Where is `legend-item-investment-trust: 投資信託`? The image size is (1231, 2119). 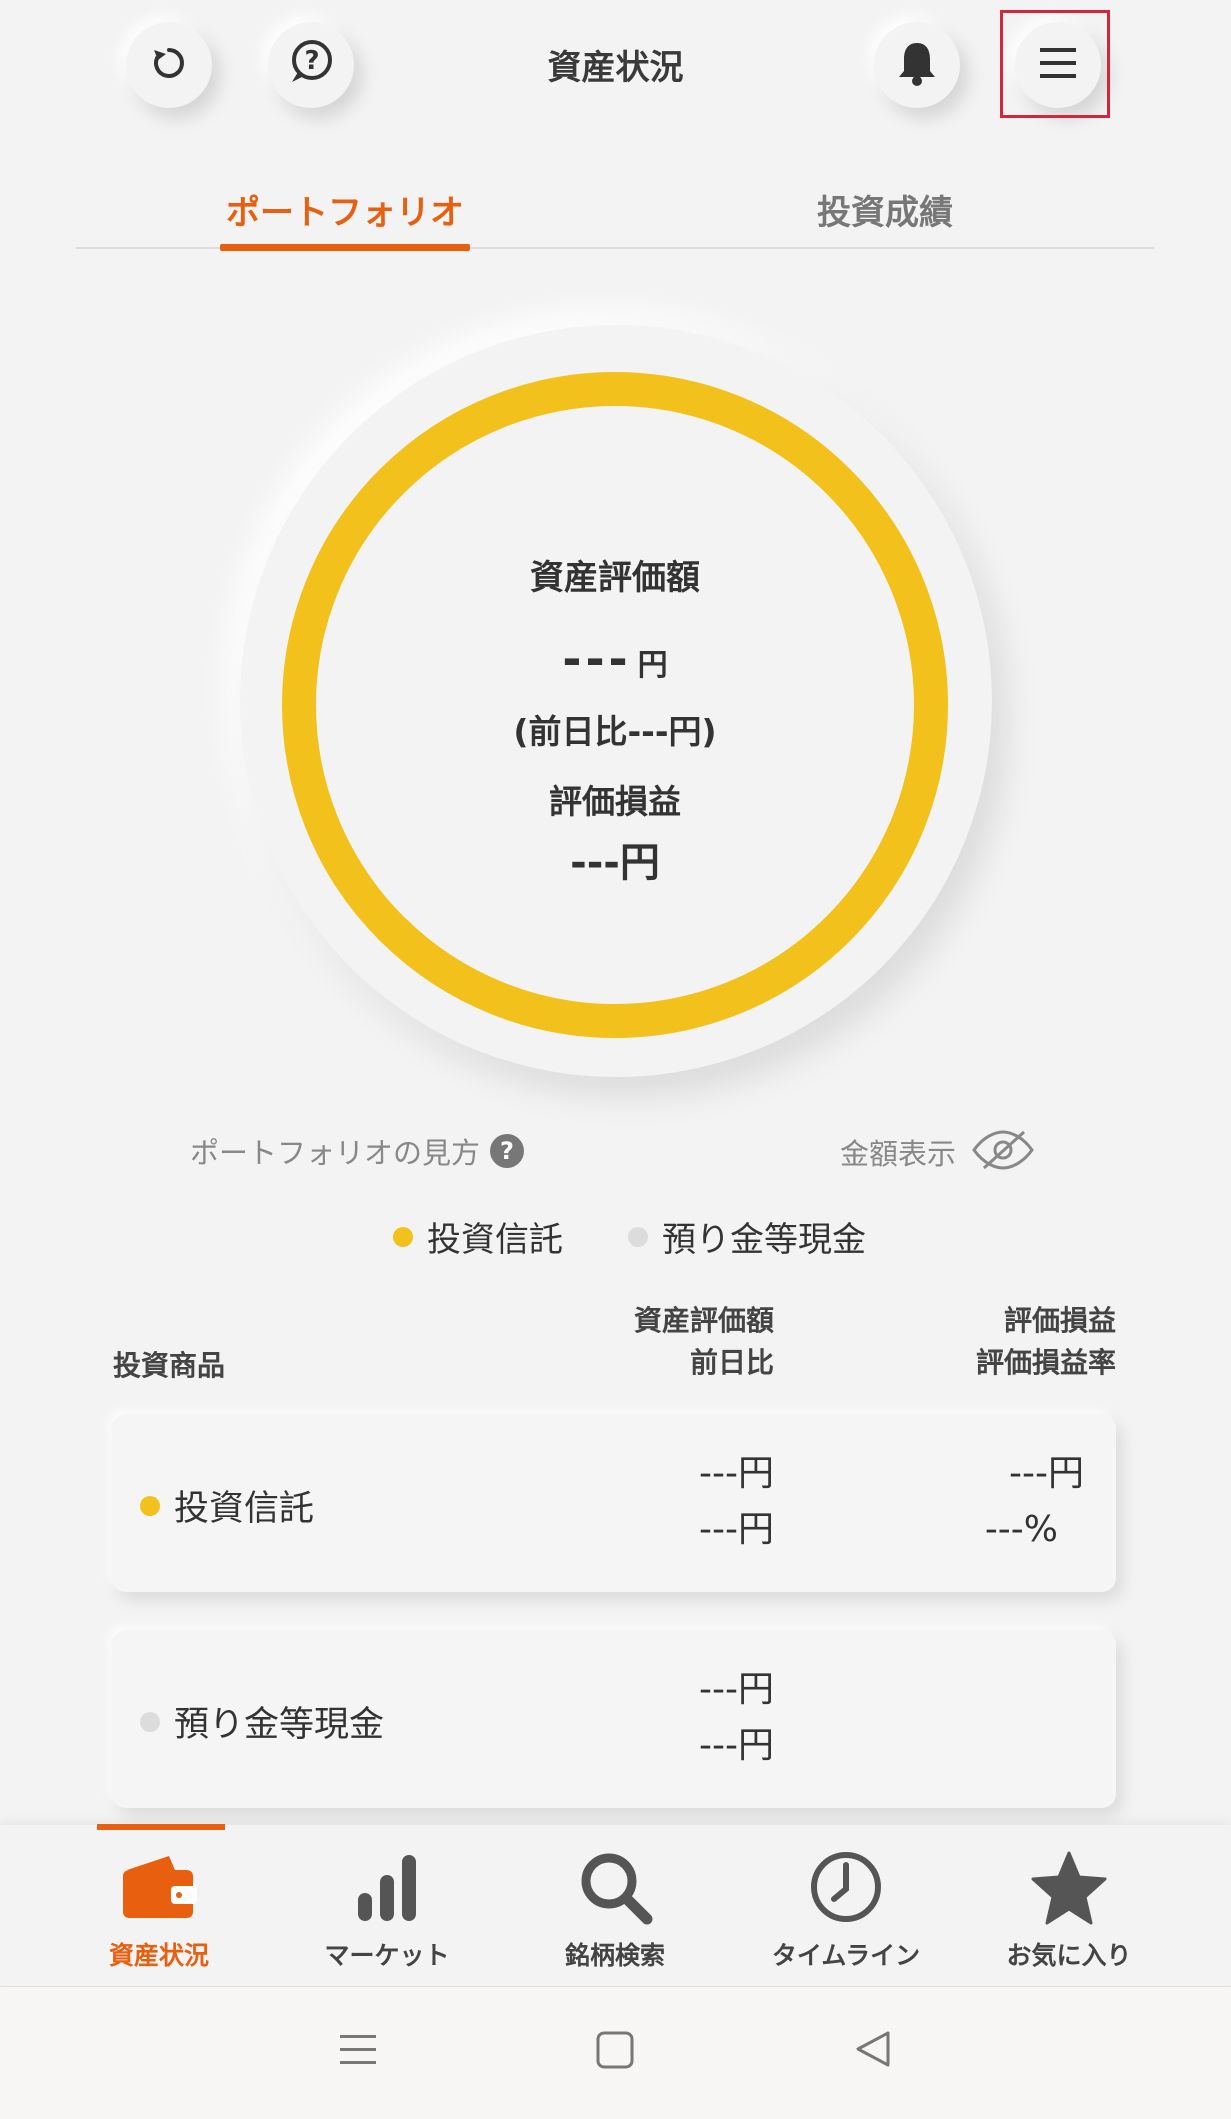
legend-item-investment-trust: 投資信託 is located at coordinates (478, 1236).